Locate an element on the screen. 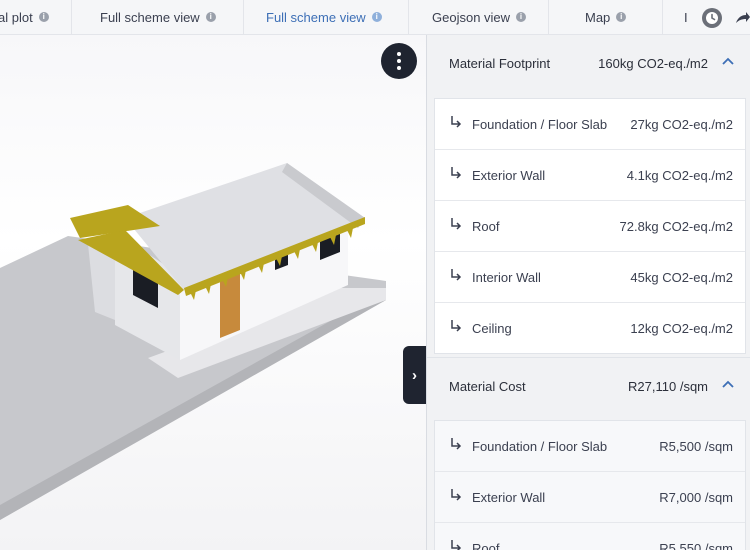 This screenshot has height=550, width=750. footprint-row-roof: Roof 72.8kg CO2-eq./m2 is located at coordinates (590, 226).